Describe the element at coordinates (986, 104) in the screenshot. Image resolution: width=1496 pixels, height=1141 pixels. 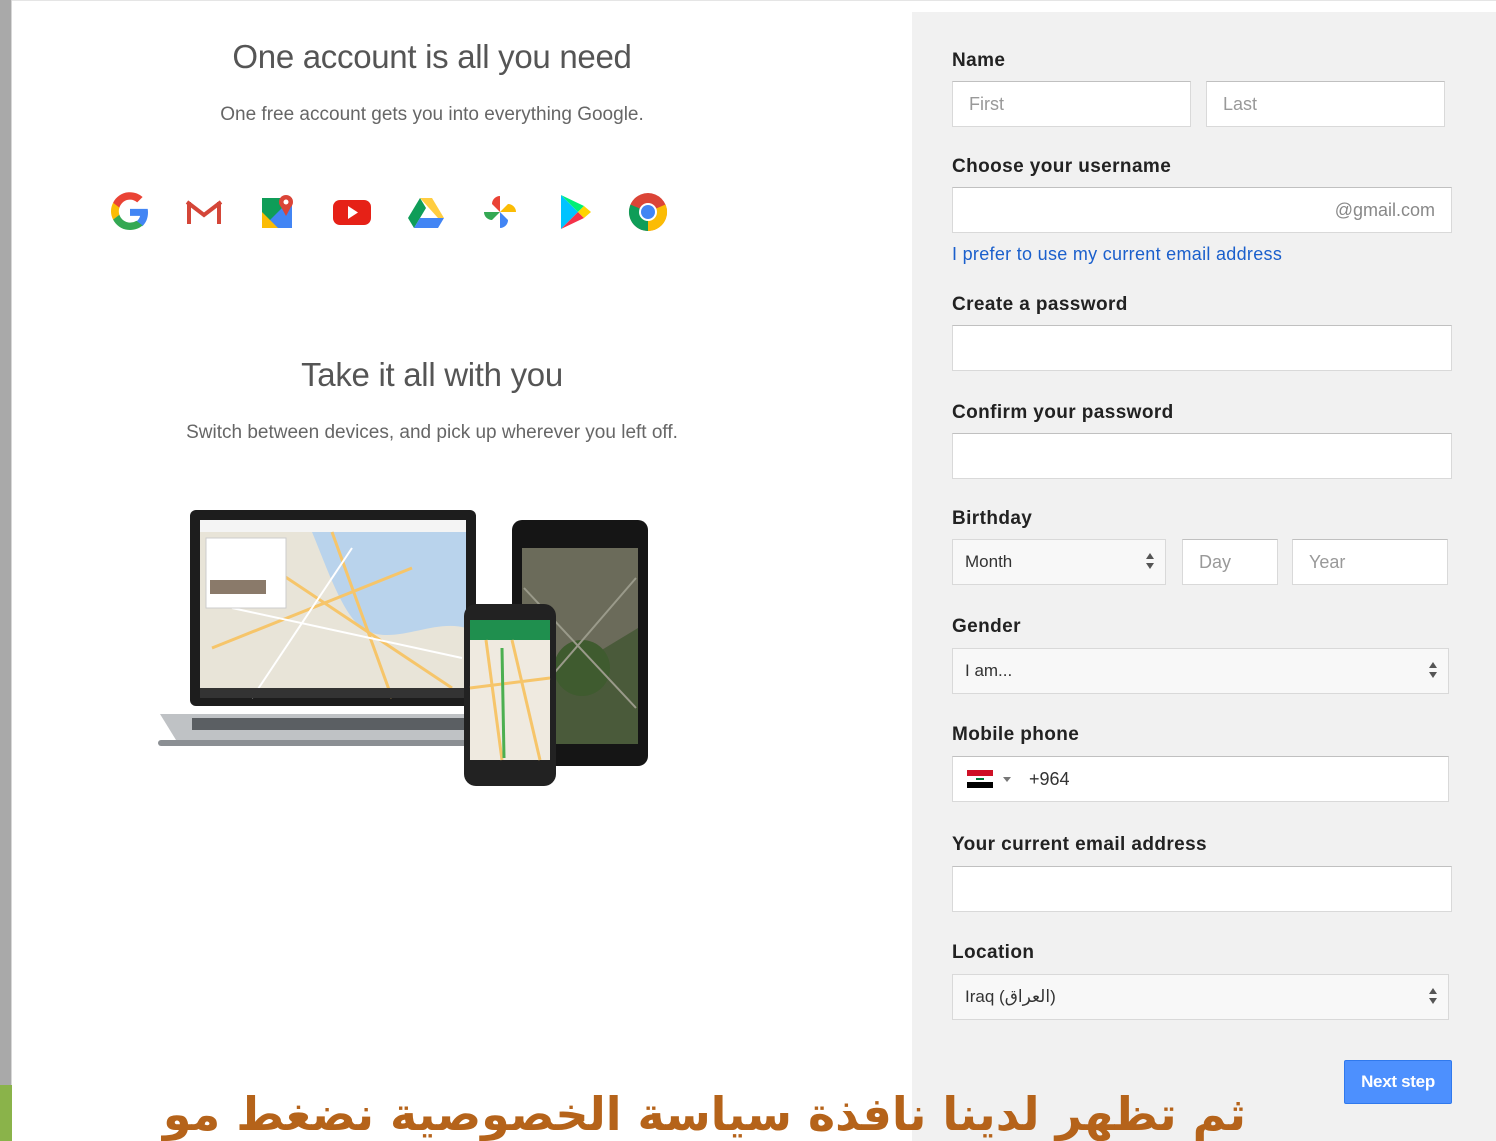
I see `first-name-placeholder: First` at that location.